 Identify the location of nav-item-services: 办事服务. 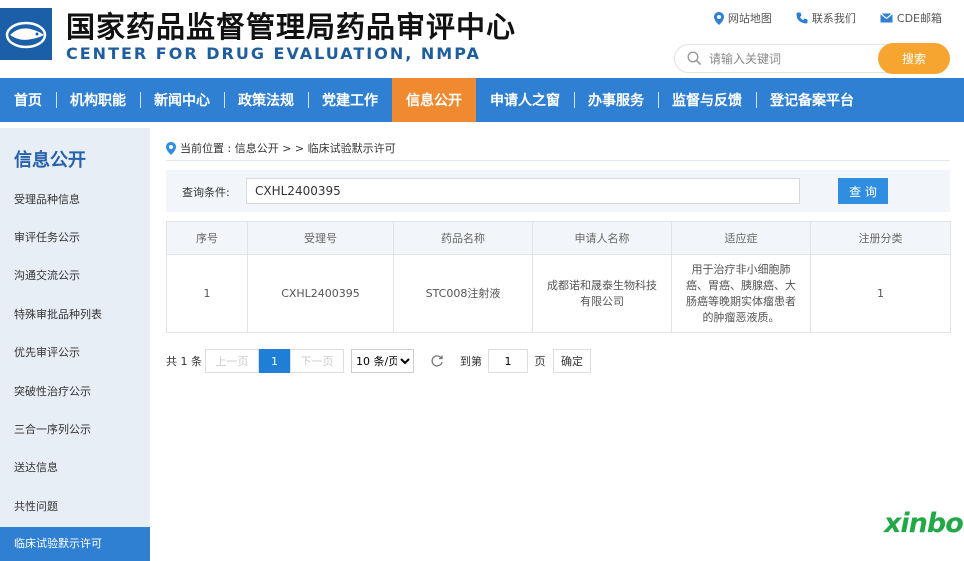
(616, 100).